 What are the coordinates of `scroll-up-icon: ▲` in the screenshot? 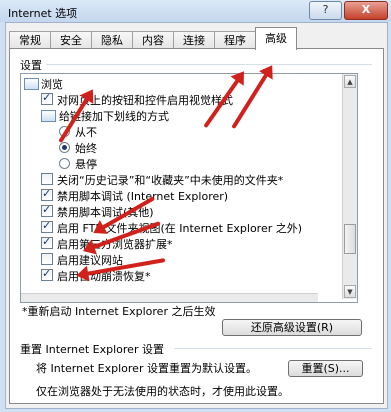 It's located at (350, 81).